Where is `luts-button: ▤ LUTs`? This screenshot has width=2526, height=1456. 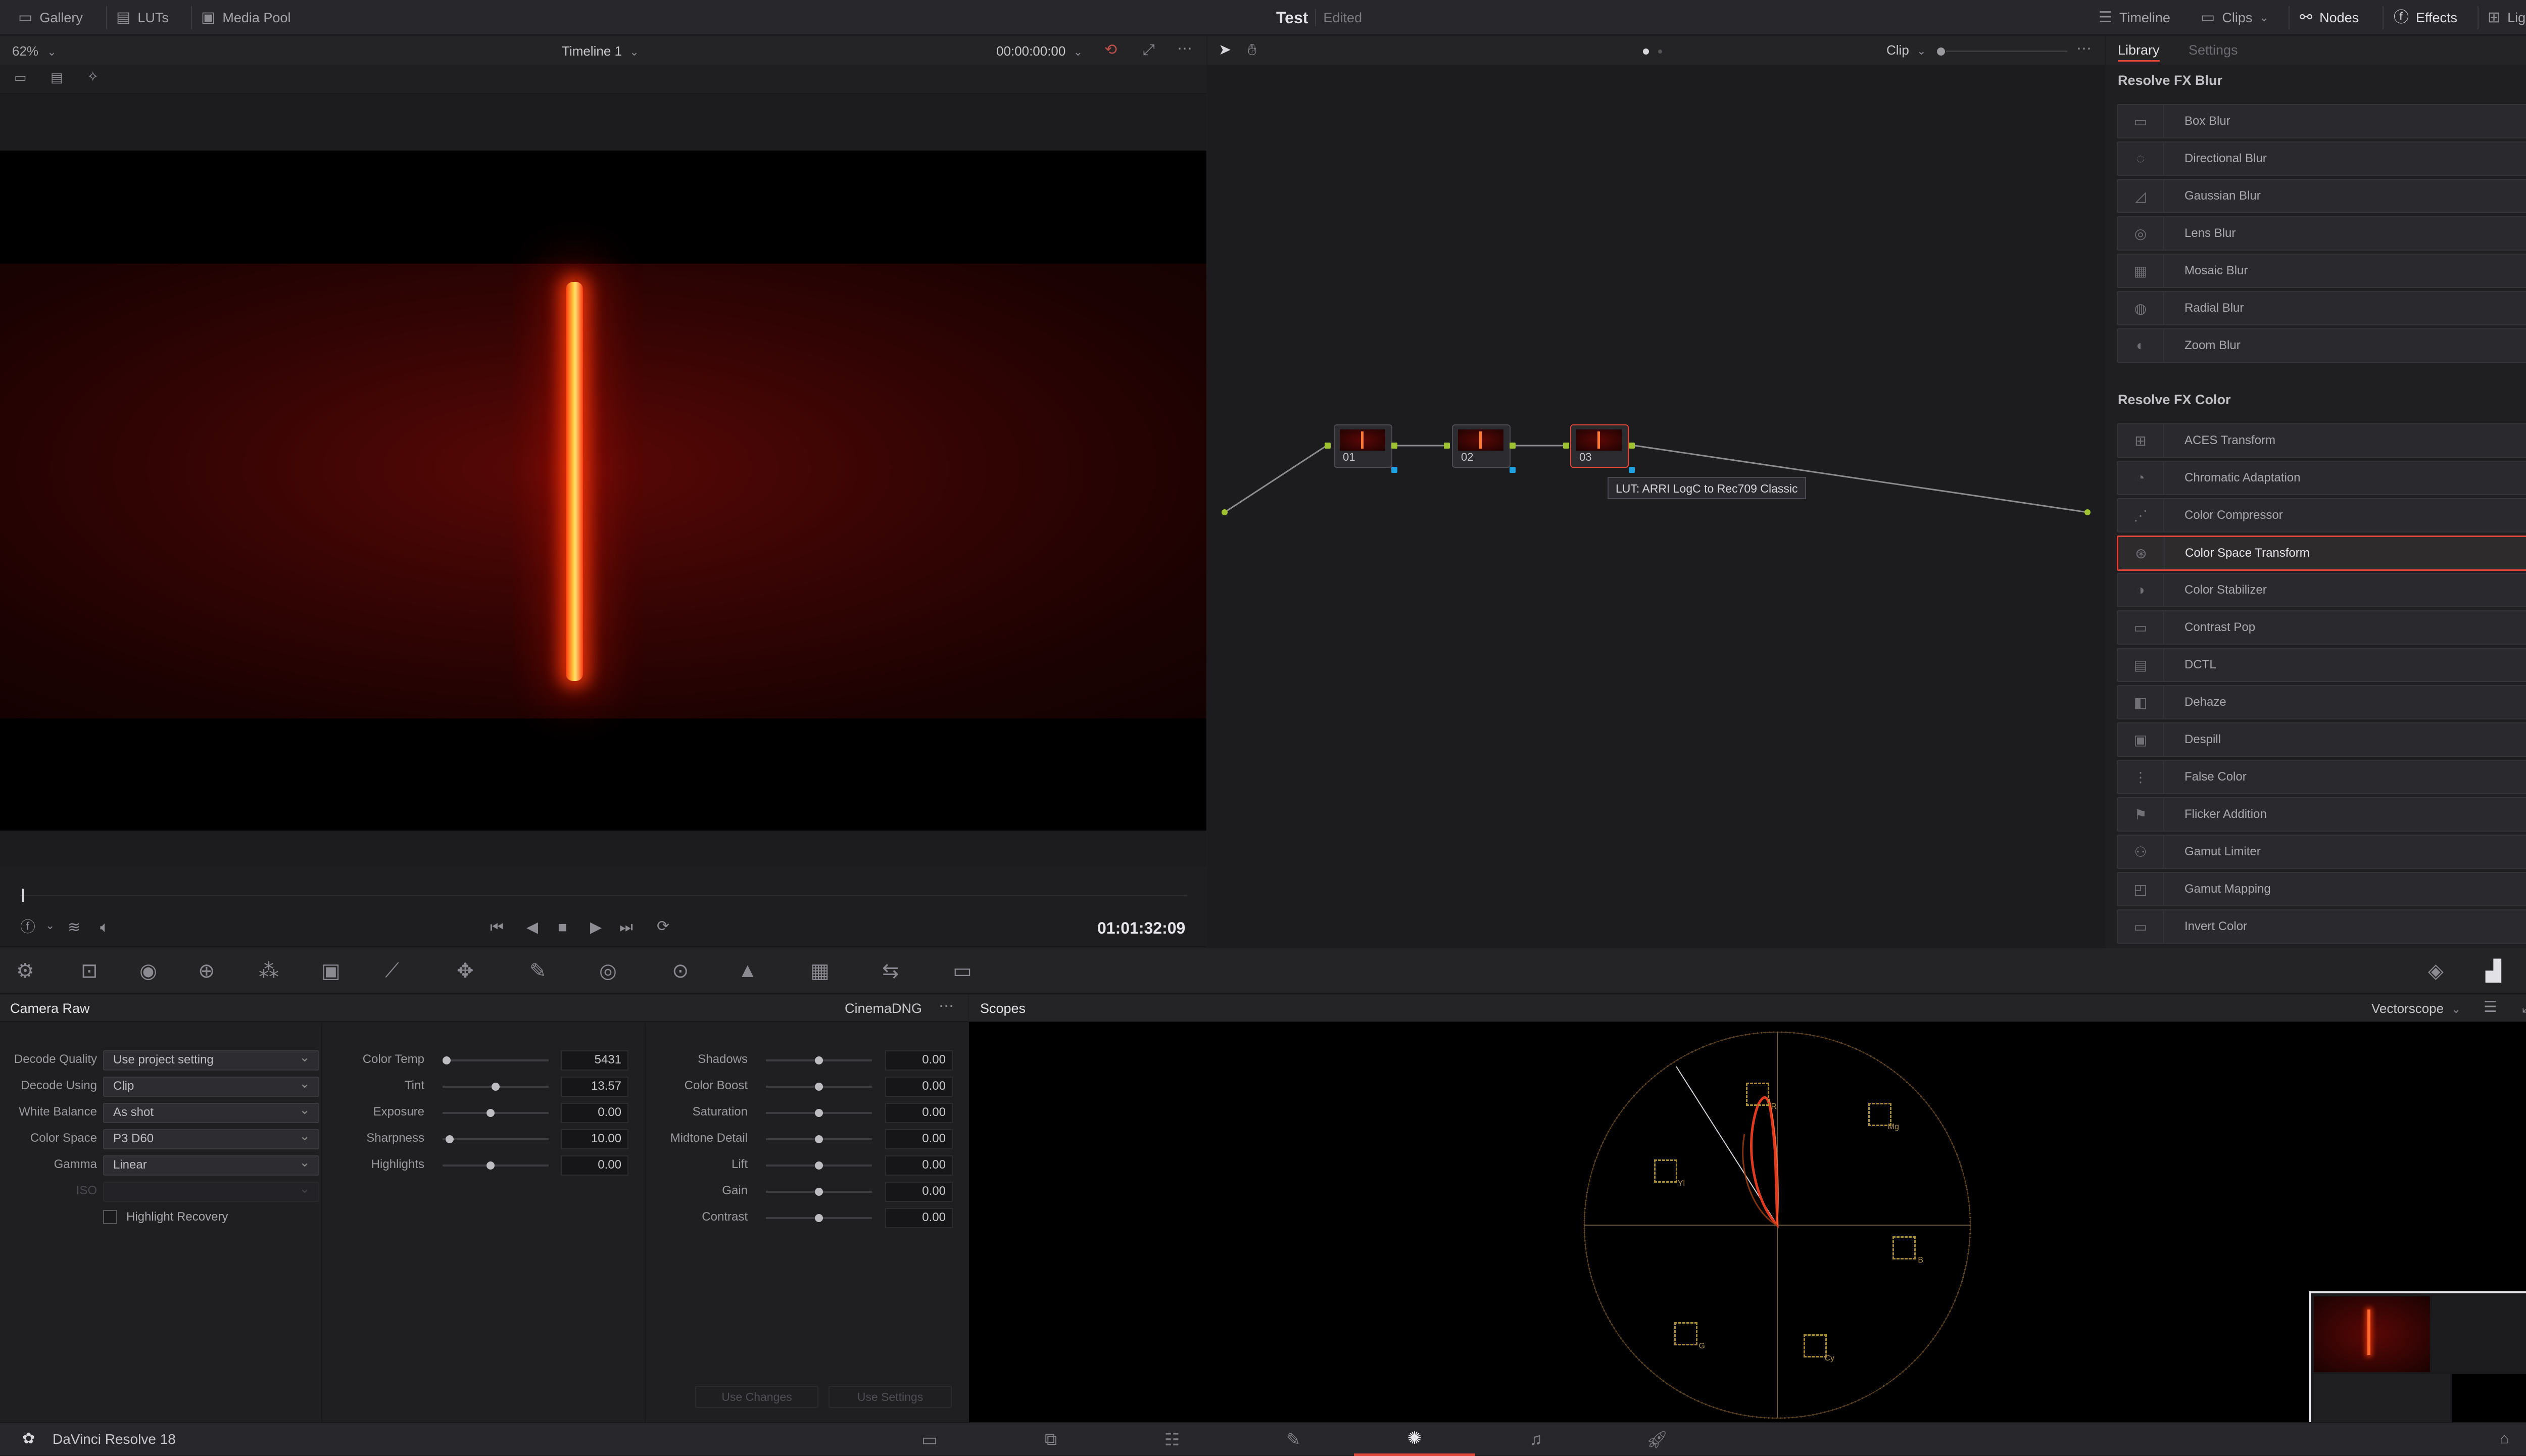 luts-button: ▤ LUTs is located at coordinates (142, 17).